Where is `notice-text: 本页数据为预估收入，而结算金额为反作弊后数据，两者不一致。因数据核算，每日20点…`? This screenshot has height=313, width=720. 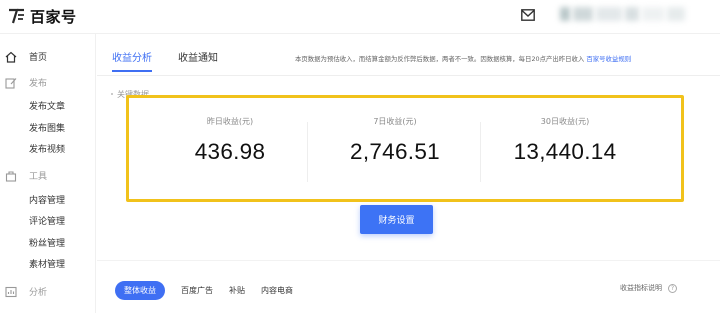 notice-text: 本页数据为预估收入，而结算金额为反作弊后数据，两者不一致。因数据核算，每日20点… is located at coordinates (440, 59).